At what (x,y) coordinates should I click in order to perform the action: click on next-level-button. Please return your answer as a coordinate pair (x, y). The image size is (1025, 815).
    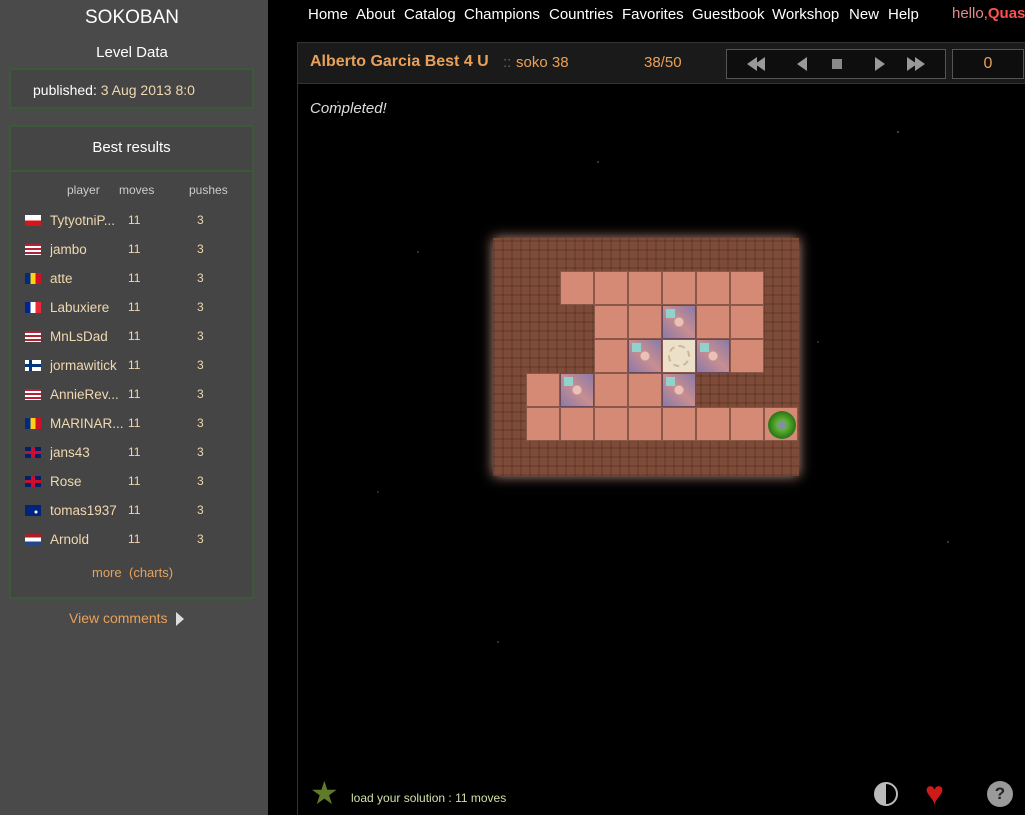
    Looking at the image, I should click on (882, 64).